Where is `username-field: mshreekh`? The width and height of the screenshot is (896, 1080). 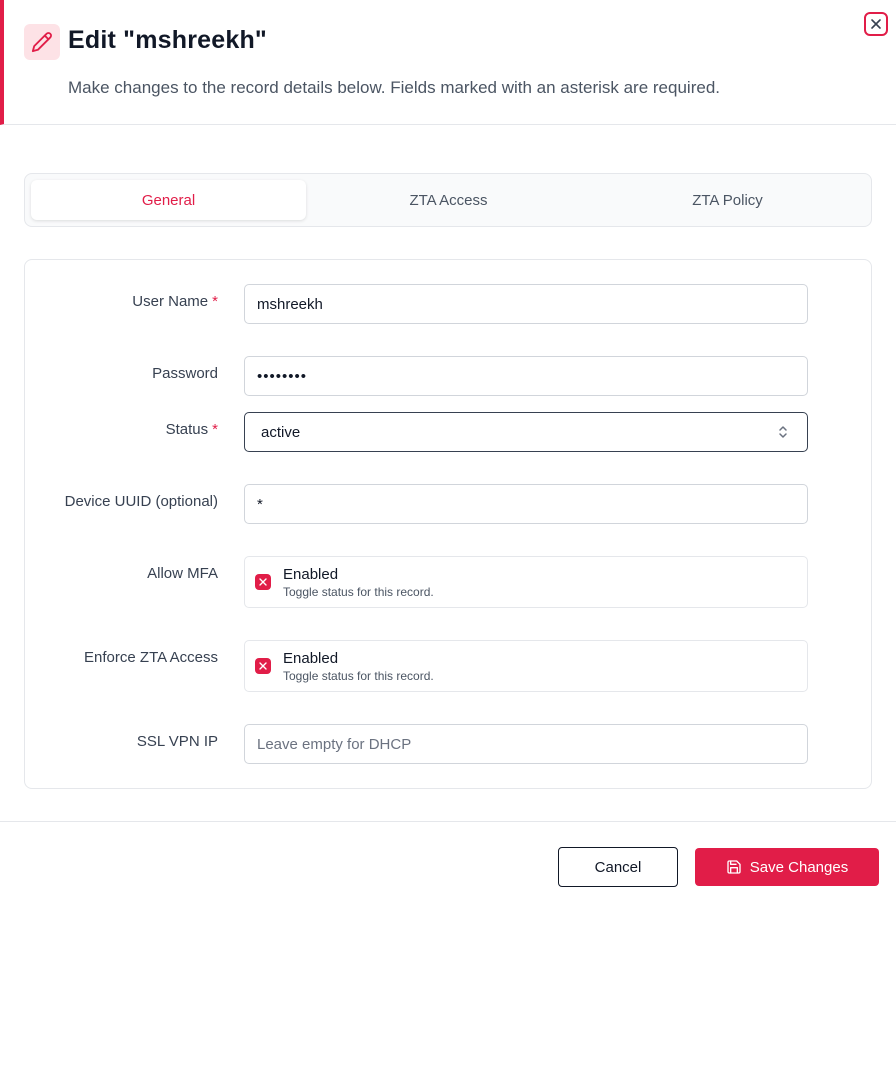 username-field: mshreekh is located at coordinates (526, 304).